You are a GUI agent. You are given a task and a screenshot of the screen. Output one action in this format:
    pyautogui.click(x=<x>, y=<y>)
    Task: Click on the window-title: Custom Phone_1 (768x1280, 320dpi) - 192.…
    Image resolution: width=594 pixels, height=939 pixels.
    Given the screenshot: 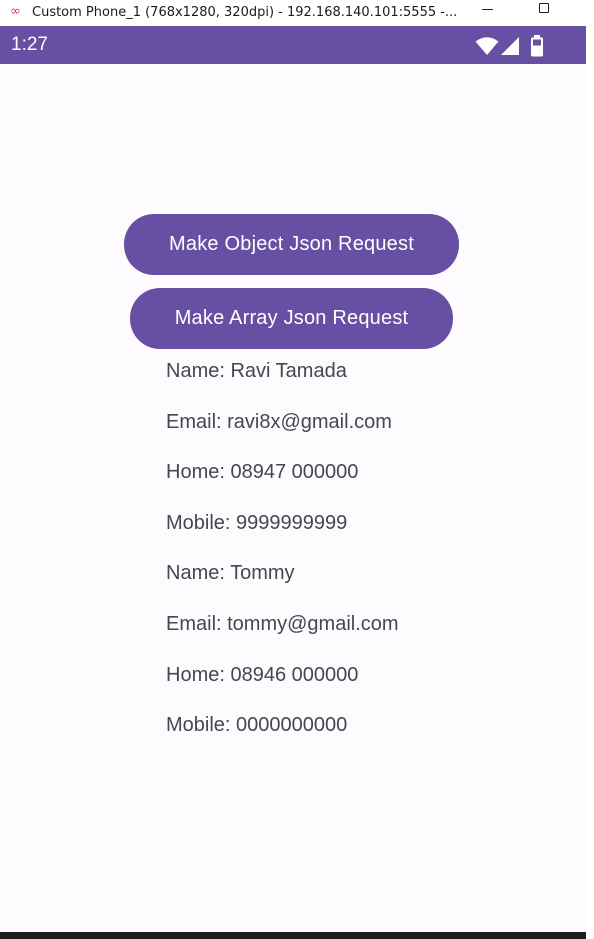 What is the action you would take?
    pyautogui.click(x=245, y=12)
    